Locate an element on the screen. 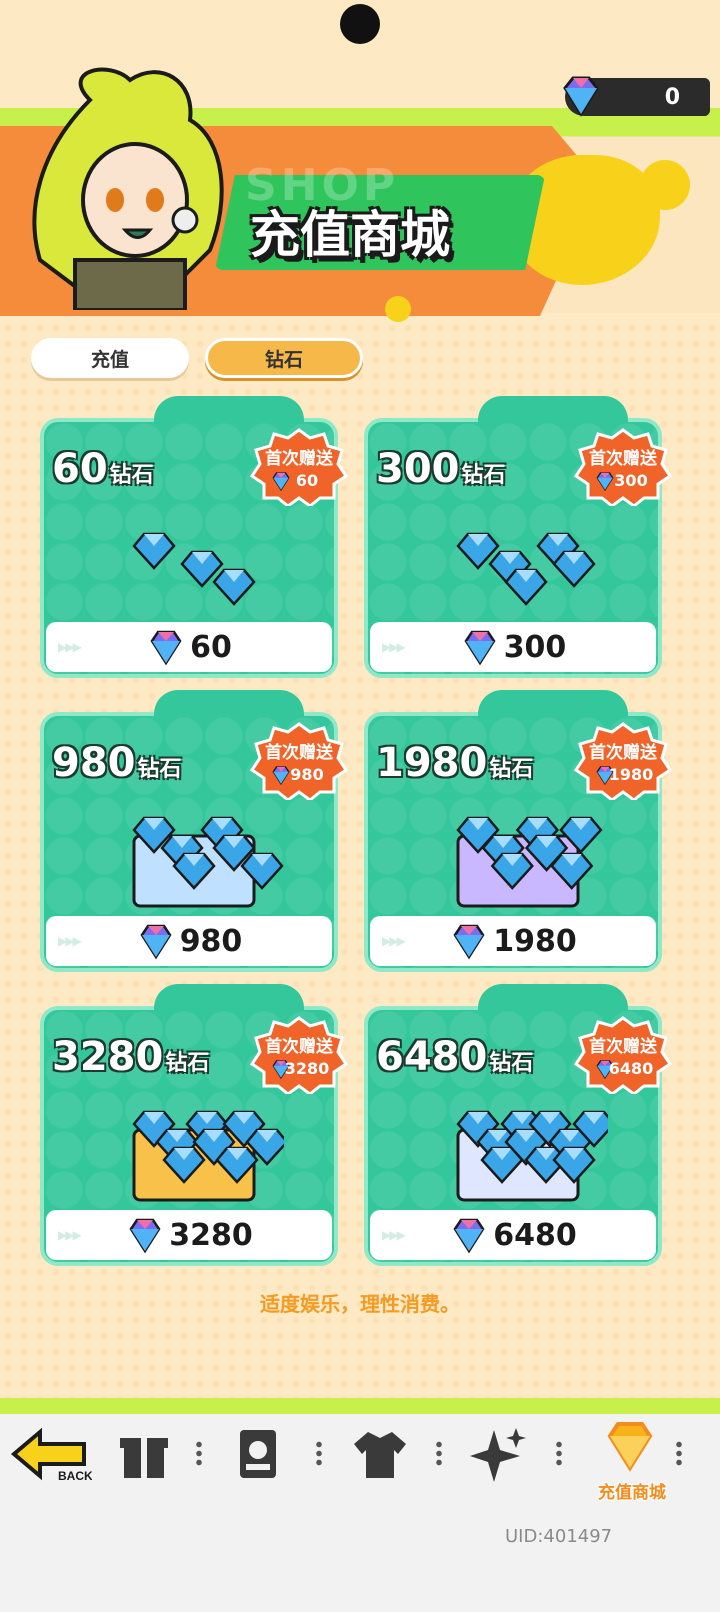  price-button: ▶▶▶ 6480 is located at coordinates (513, 1235).